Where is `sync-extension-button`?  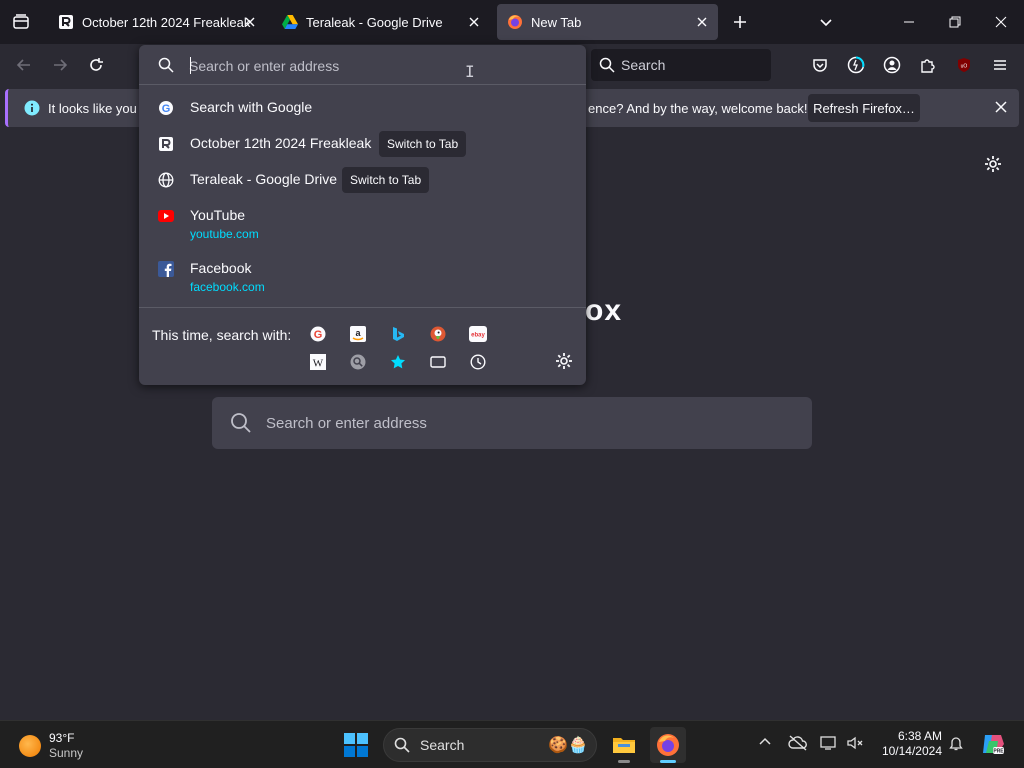
sync-extension-button is located at coordinates (856, 65).